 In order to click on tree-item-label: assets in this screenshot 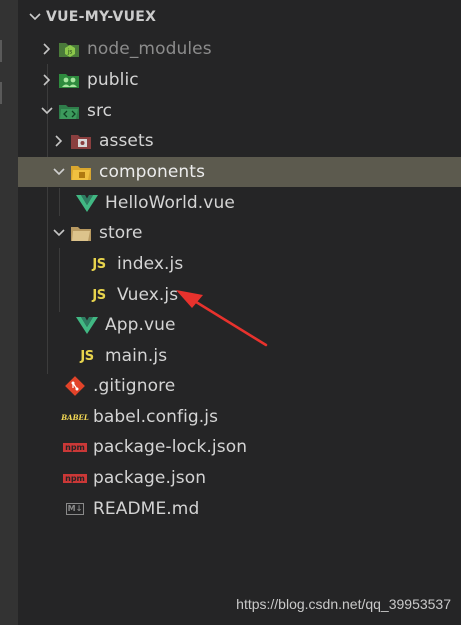, I will do `click(126, 141)`.